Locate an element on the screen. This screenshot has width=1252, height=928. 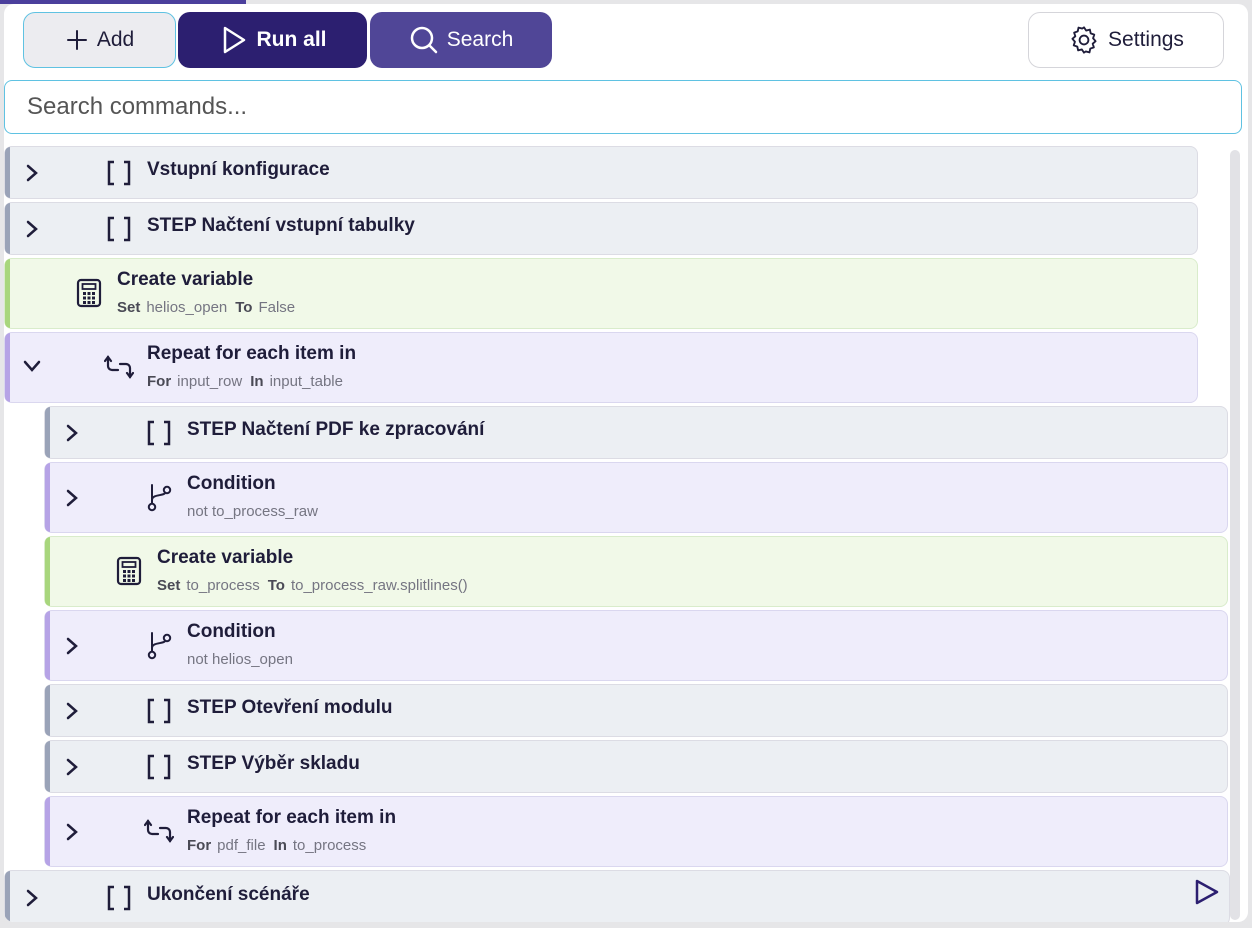
settings-button: Settings is located at coordinates (1126, 40).